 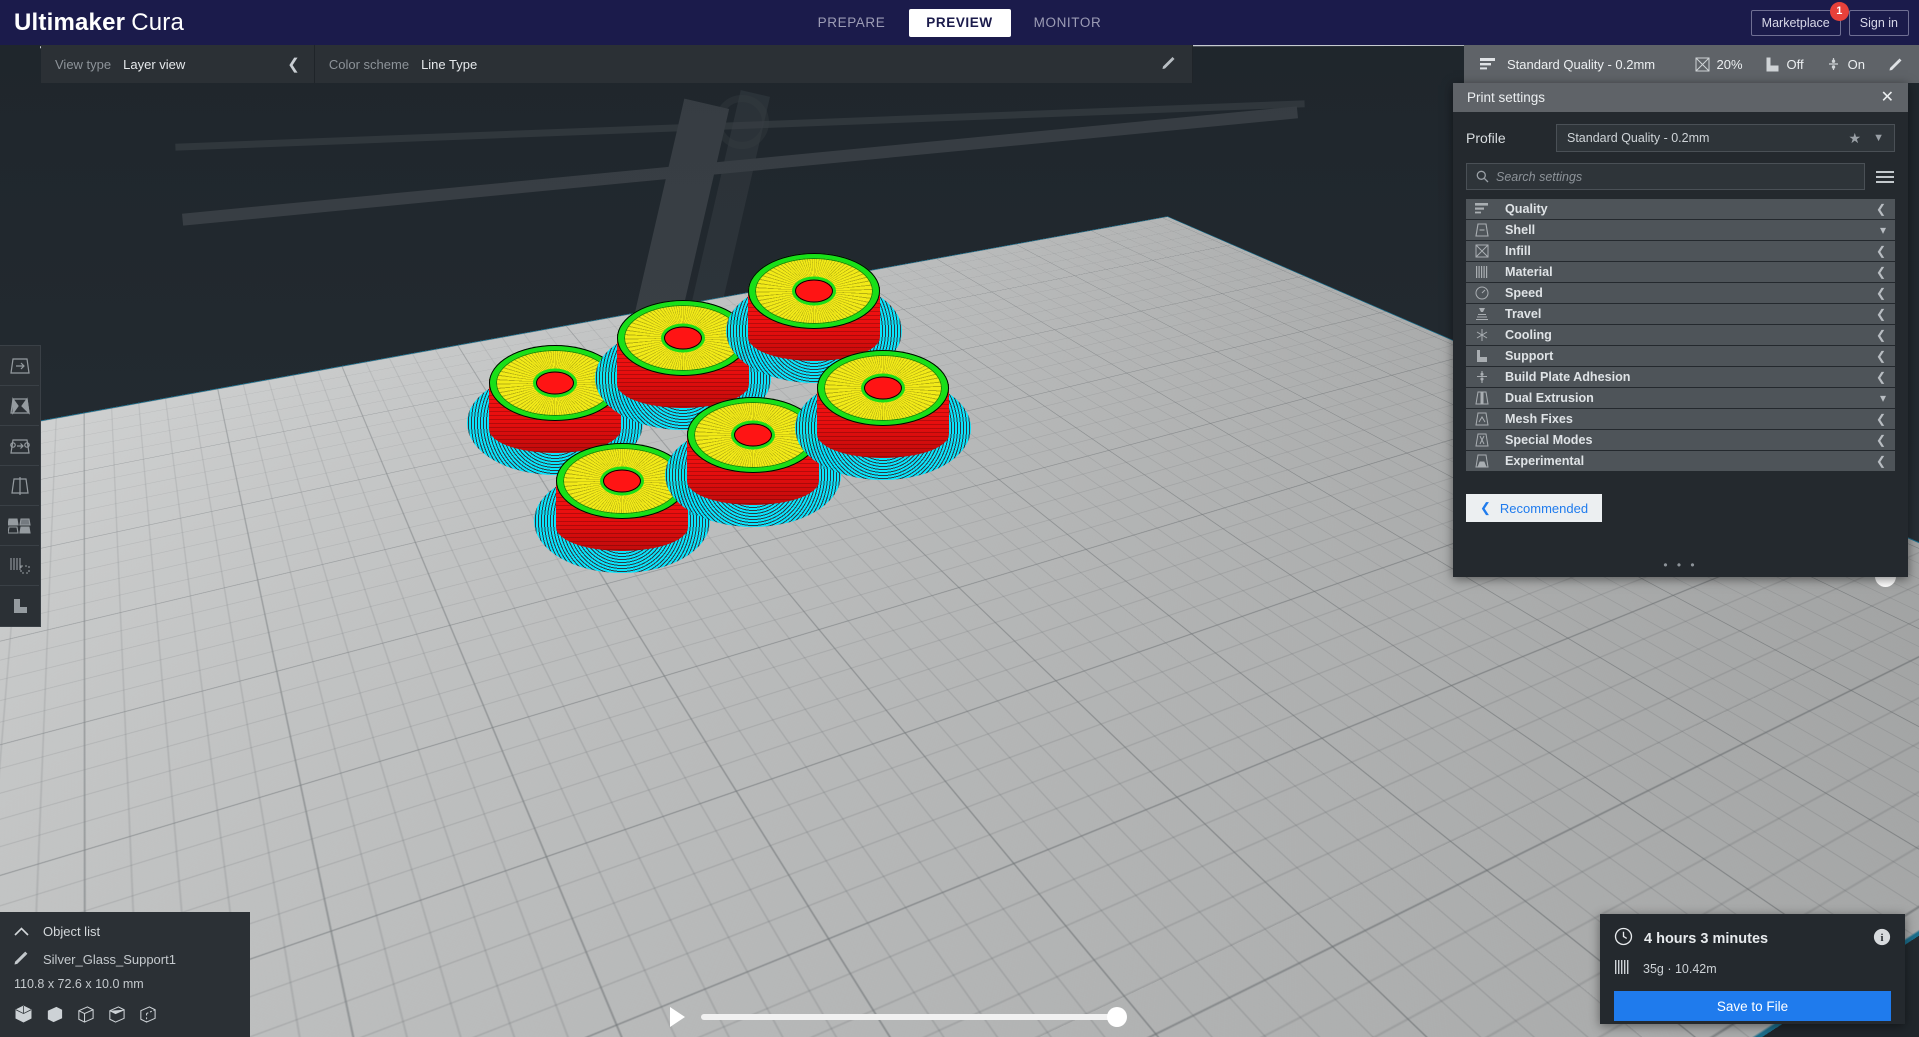 I want to click on material-usage-row: 35g · 10.42m, so click(x=1752, y=968).